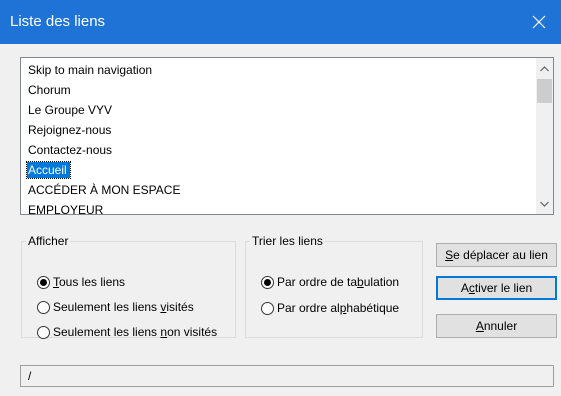  I want to click on scroll-thumb, so click(544, 91).